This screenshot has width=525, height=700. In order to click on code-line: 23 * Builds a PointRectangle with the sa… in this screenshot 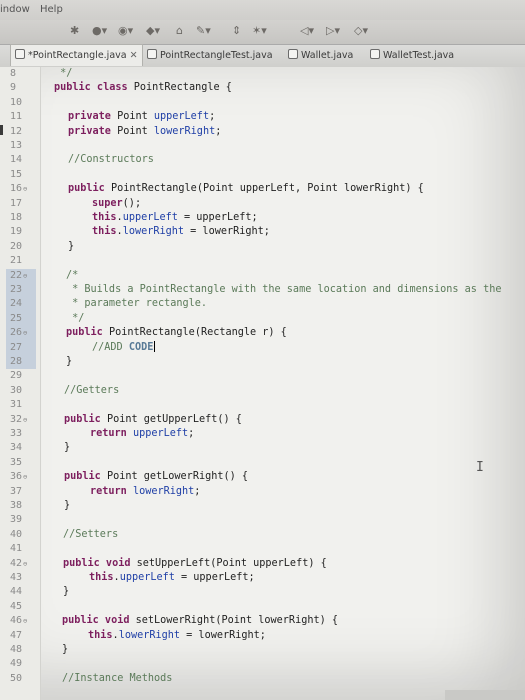, I will do `click(262, 290)`.